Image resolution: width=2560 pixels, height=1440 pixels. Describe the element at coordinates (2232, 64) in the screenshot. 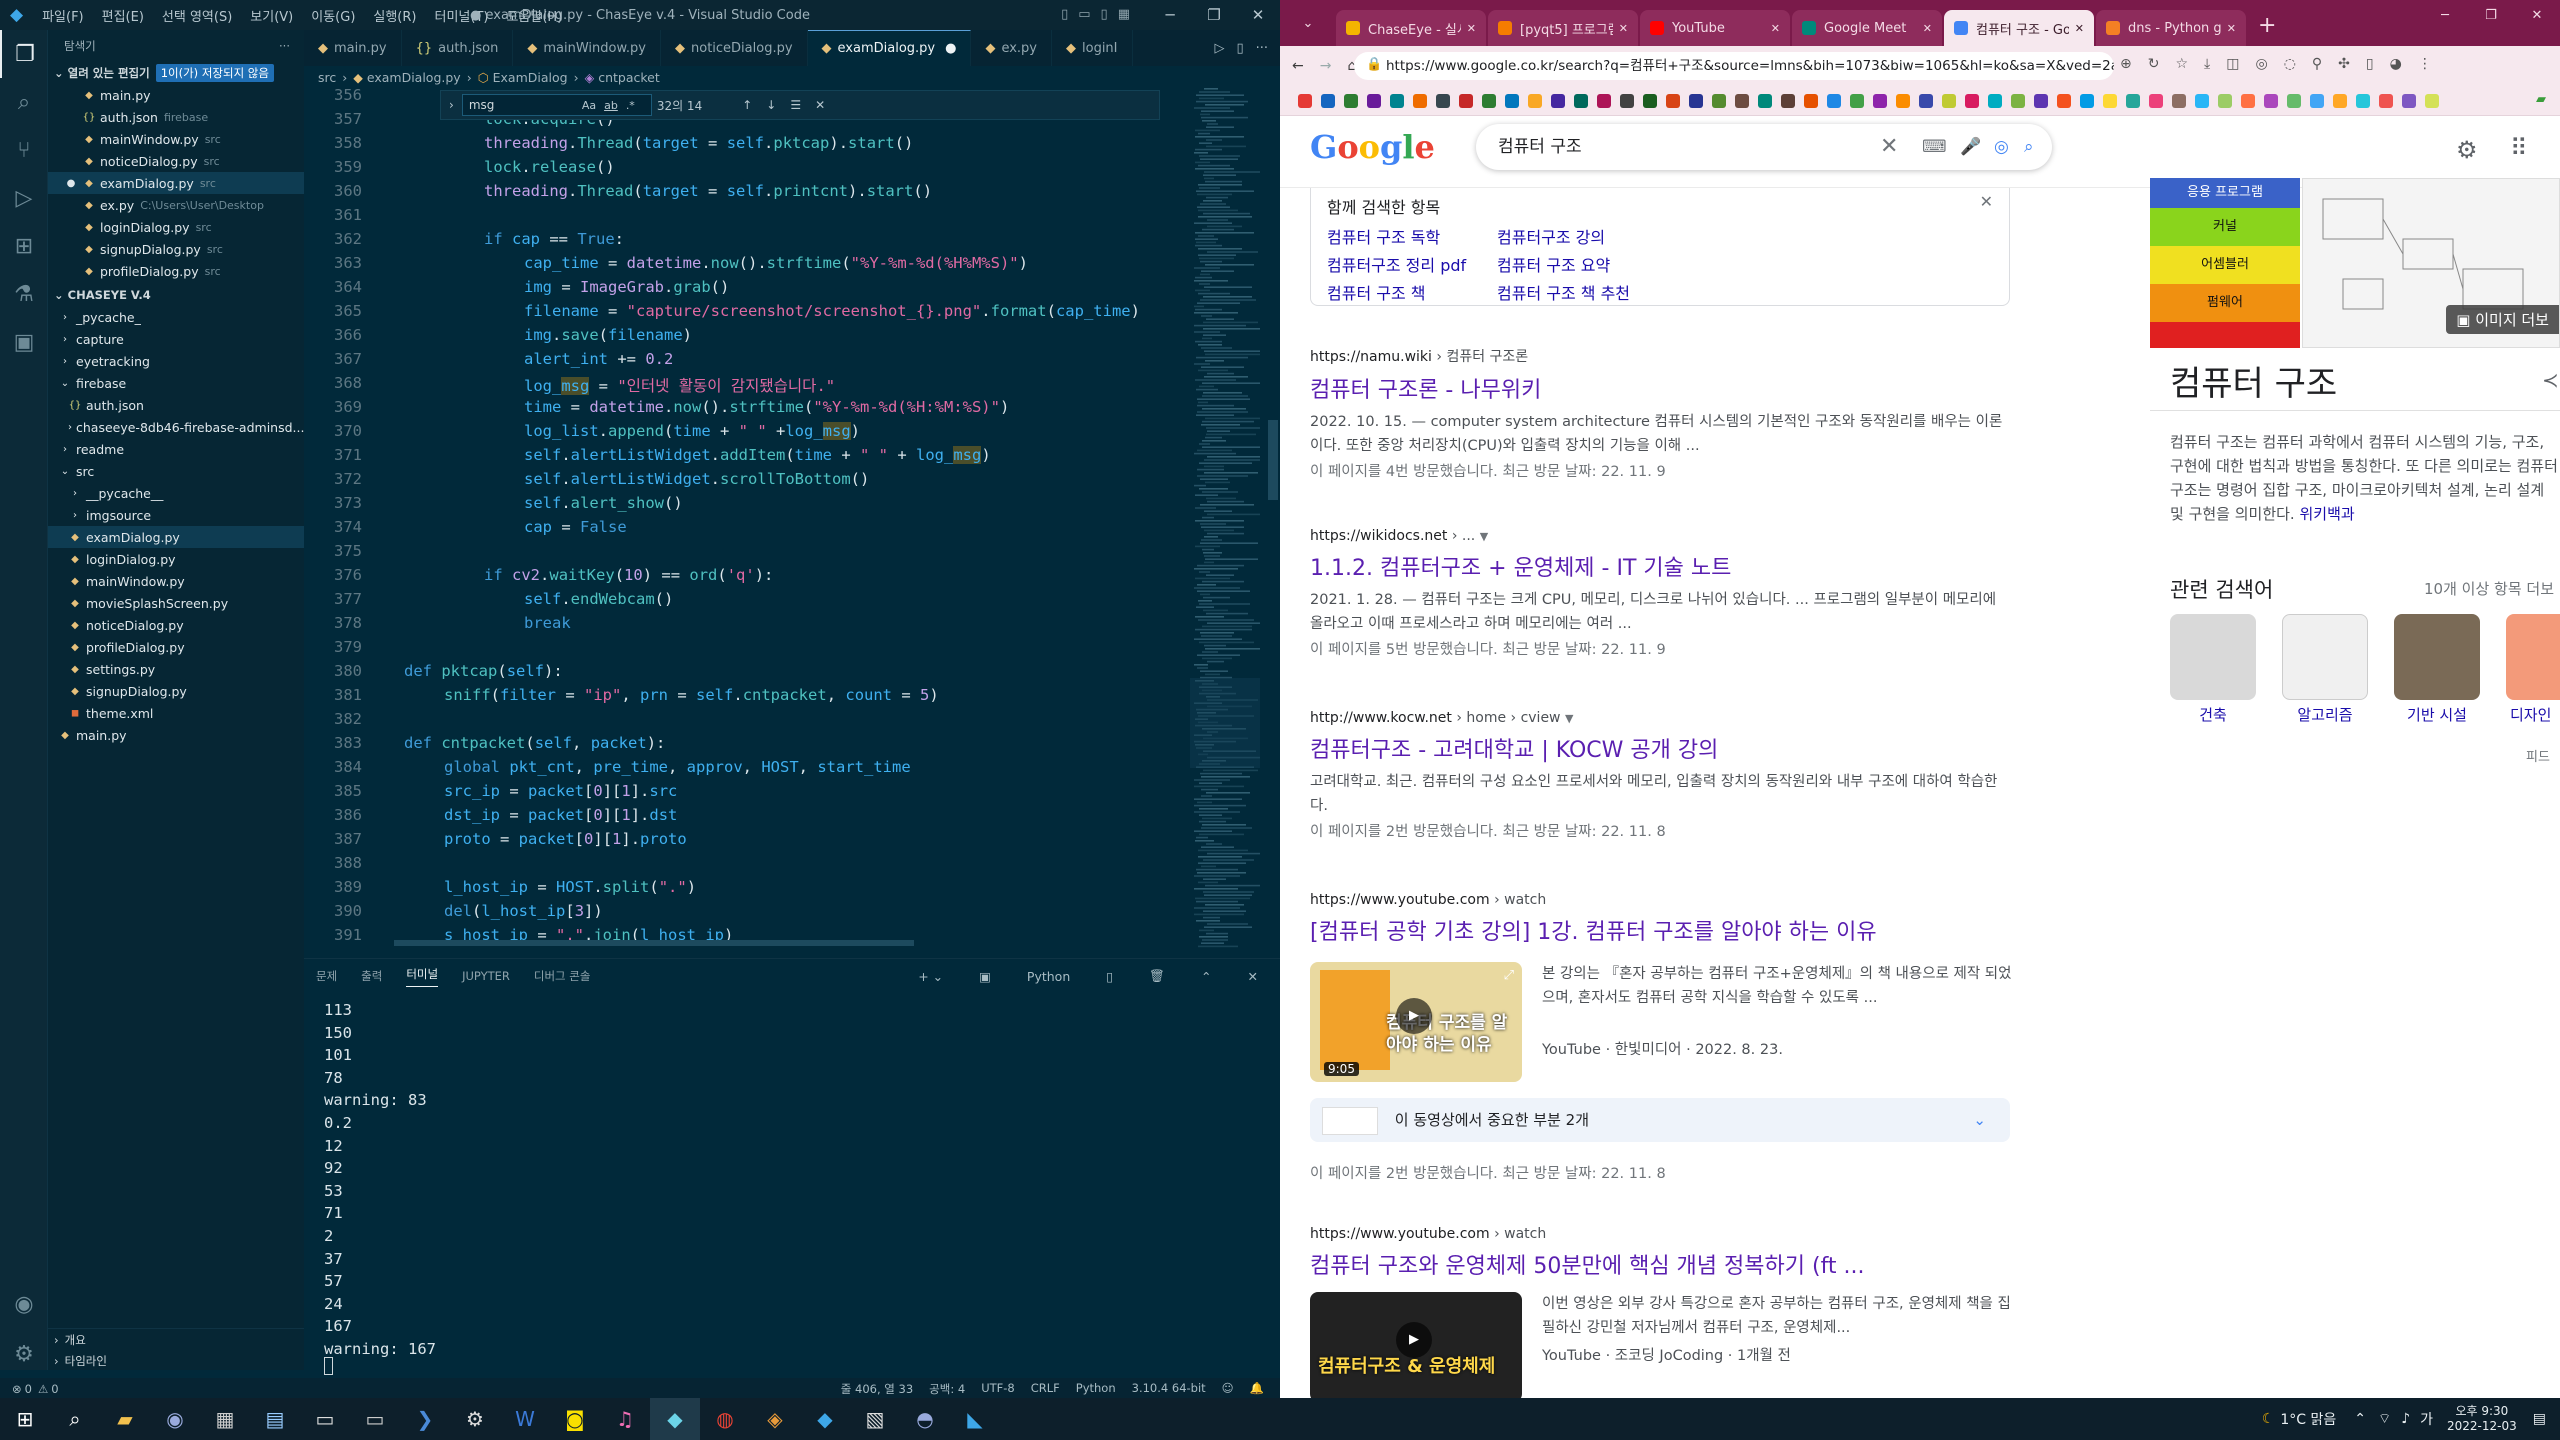

I see `extension-icon: ◫` at that location.